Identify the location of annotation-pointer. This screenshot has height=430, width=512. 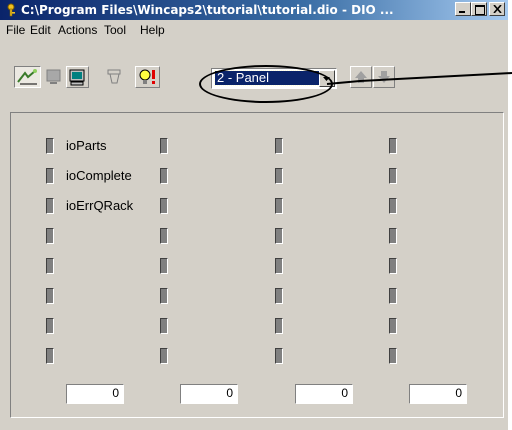
(419, 78).